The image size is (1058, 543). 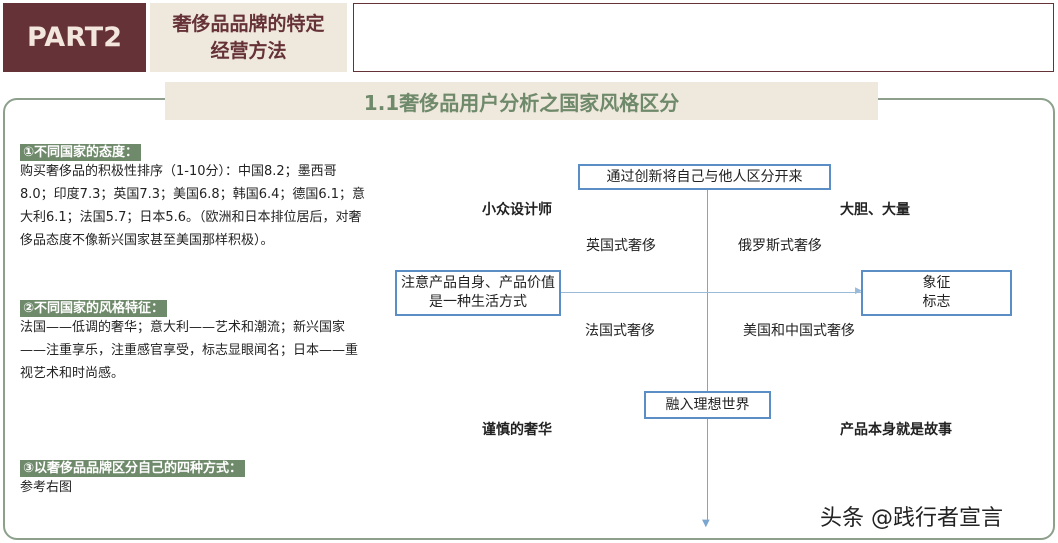 I want to click on section-heading: ①不同国家的态度：, so click(x=81, y=152).